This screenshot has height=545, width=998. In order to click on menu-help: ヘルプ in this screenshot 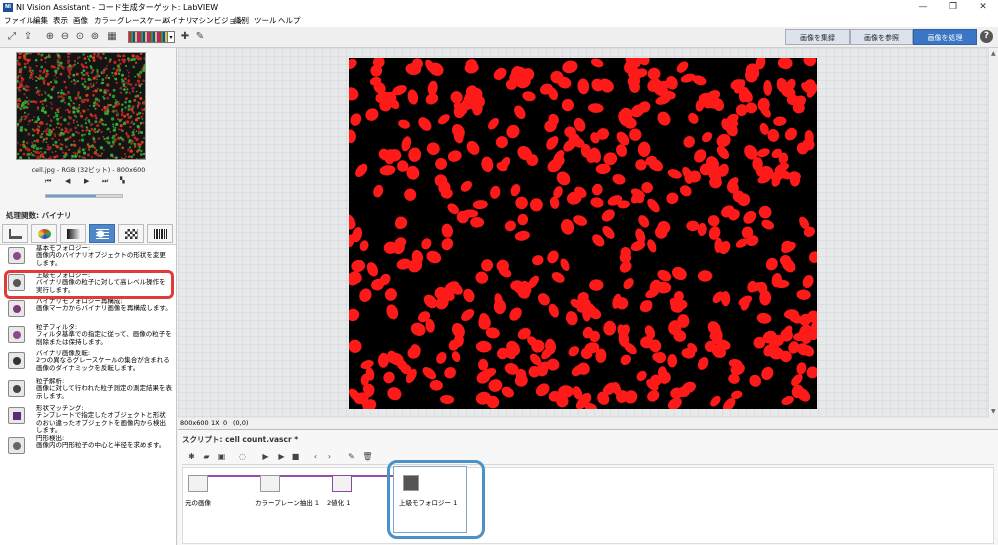, I will do `click(289, 21)`.